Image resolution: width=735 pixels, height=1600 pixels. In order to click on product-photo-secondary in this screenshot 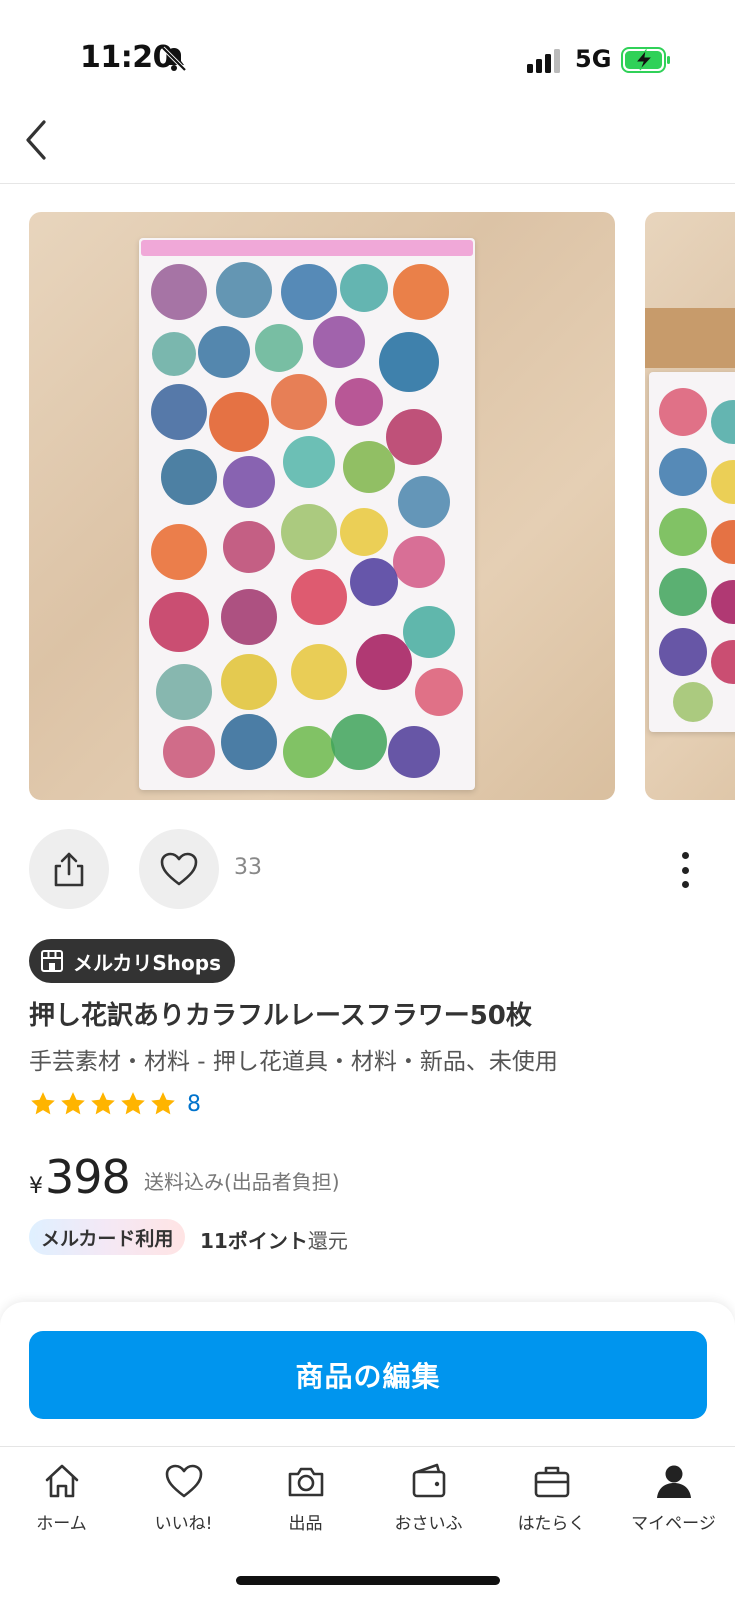, I will do `click(690, 506)`.